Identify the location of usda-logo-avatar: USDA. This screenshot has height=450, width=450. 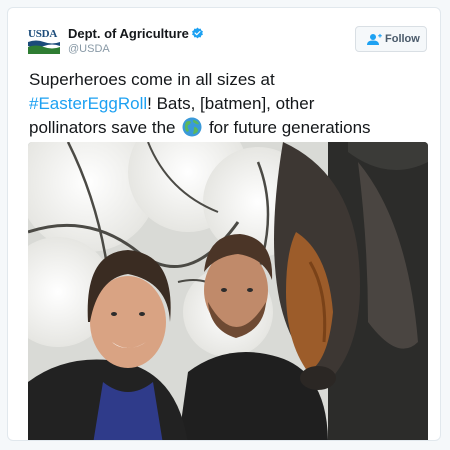
(44, 42).